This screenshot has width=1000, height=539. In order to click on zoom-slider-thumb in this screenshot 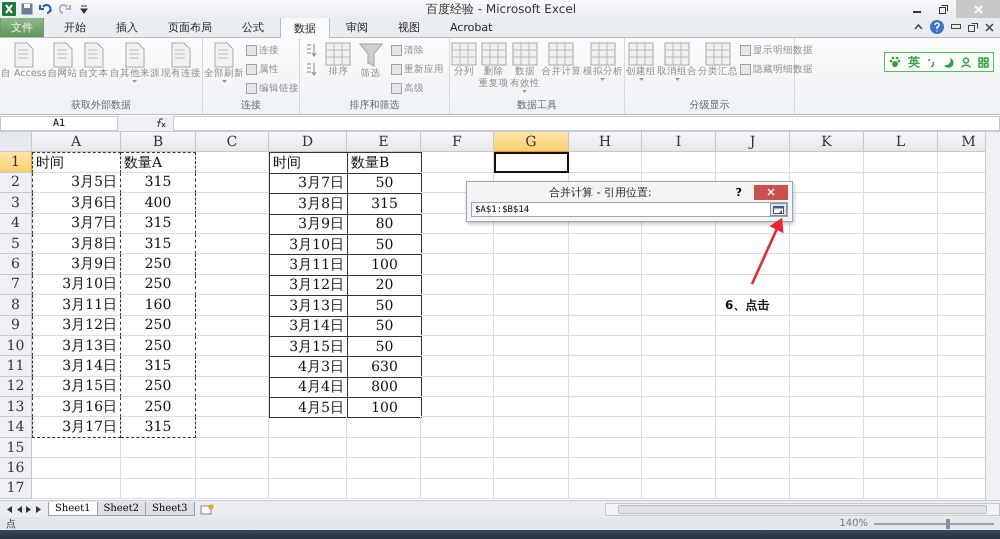, I will do `click(948, 523)`.